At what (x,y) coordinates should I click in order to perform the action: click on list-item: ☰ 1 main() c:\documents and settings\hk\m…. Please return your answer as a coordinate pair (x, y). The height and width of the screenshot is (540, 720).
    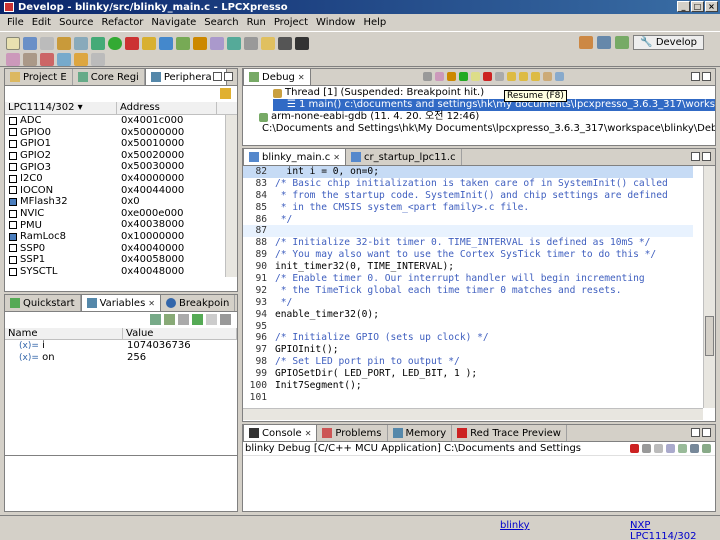
    Looking at the image, I should click on (494, 105).